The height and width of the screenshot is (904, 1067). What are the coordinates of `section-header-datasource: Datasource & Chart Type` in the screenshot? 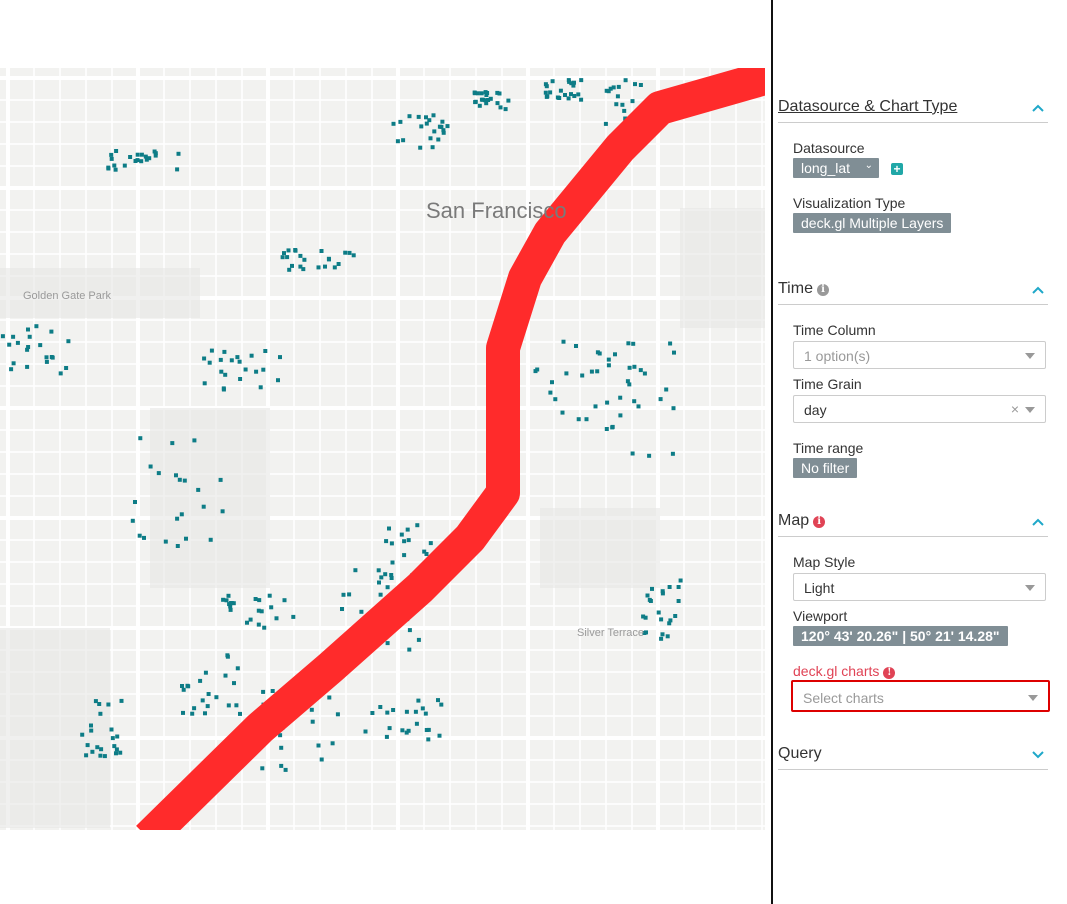 It's located at (913, 108).